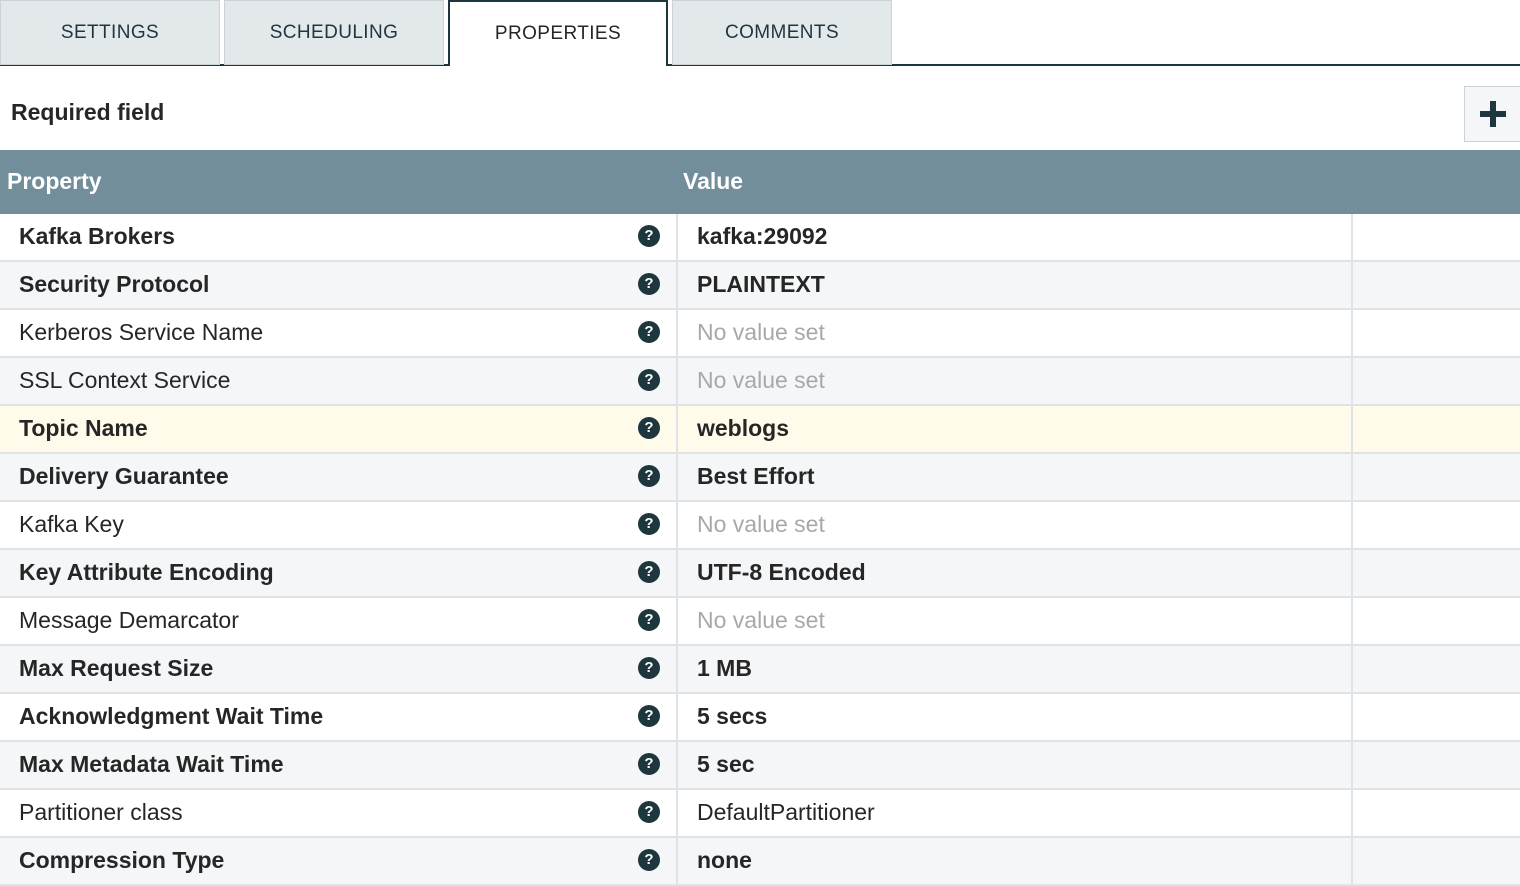 This screenshot has width=1520, height=886. What do you see at coordinates (114, 284) in the screenshot?
I see `property-name: Security Protocol` at bounding box center [114, 284].